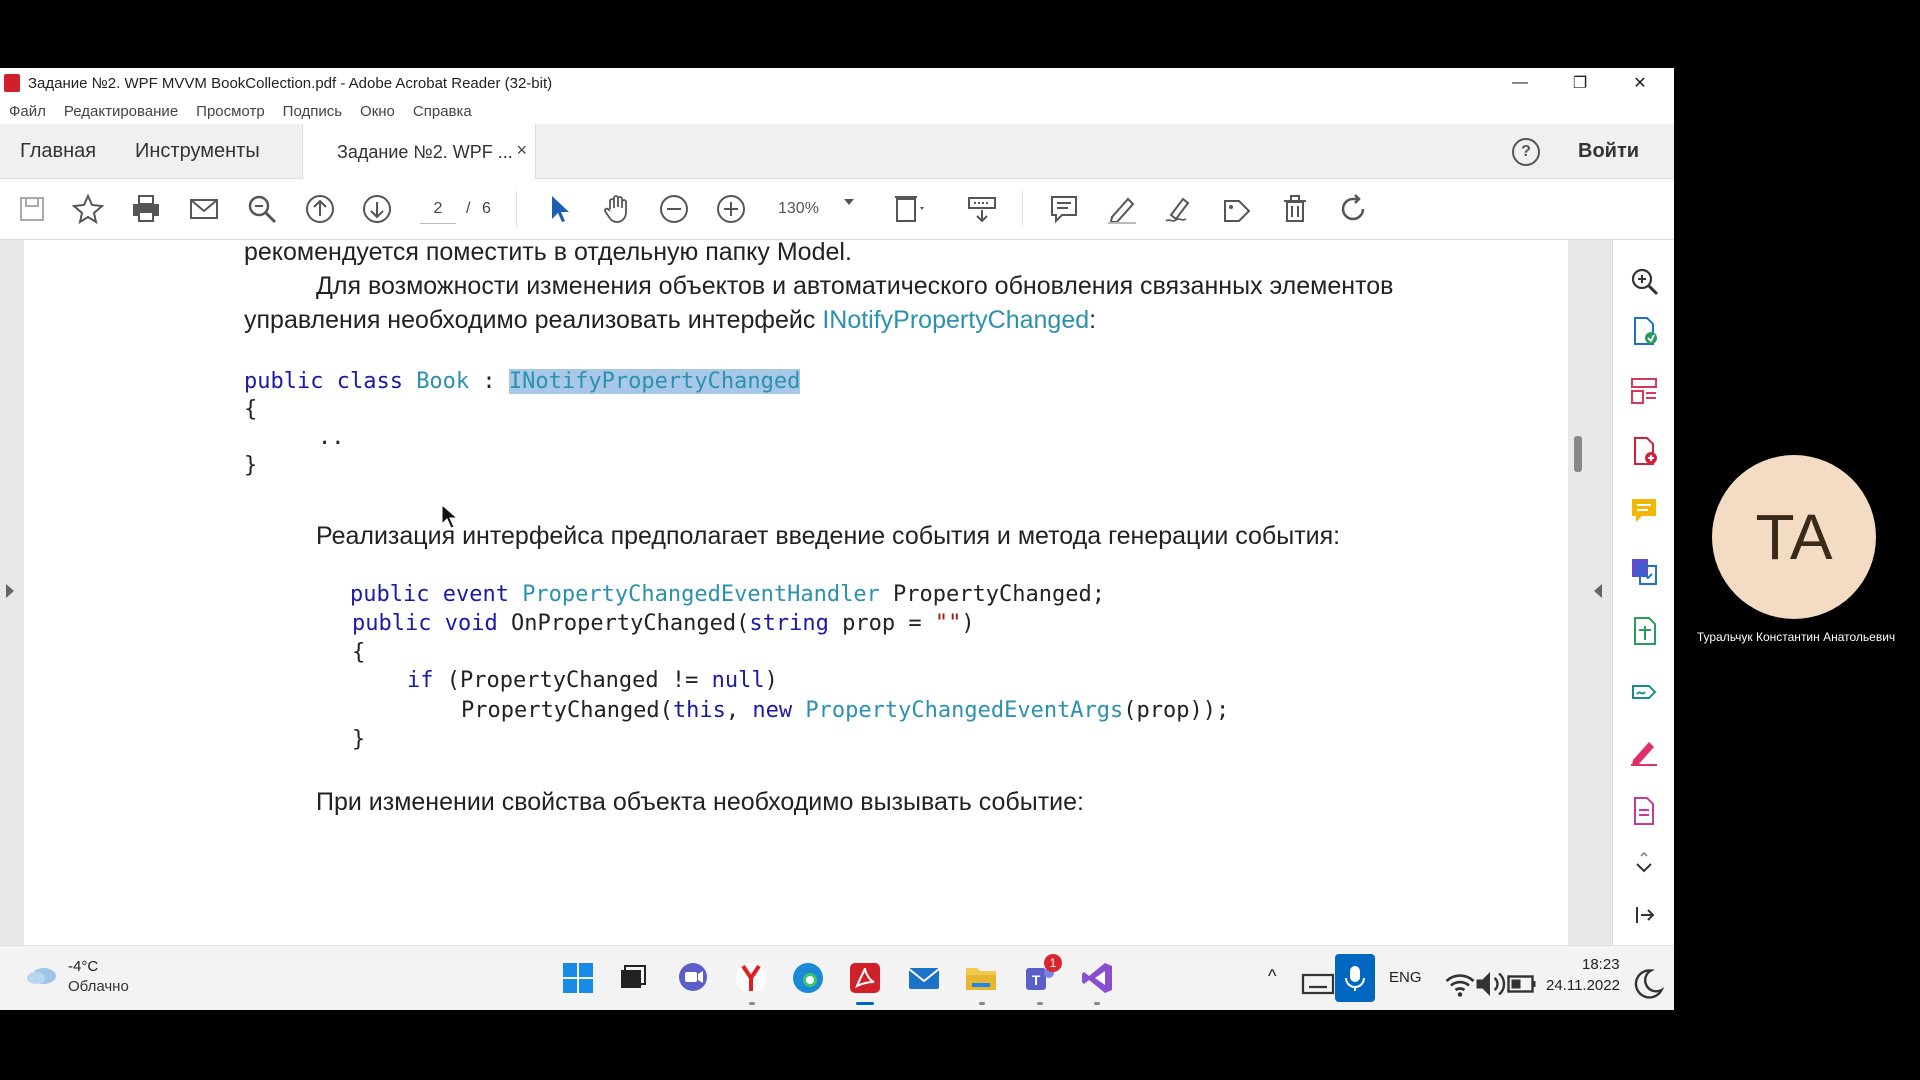  What do you see at coordinates (632, 978) in the screenshot?
I see `task-view-icon` at bounding box center [632, 978].